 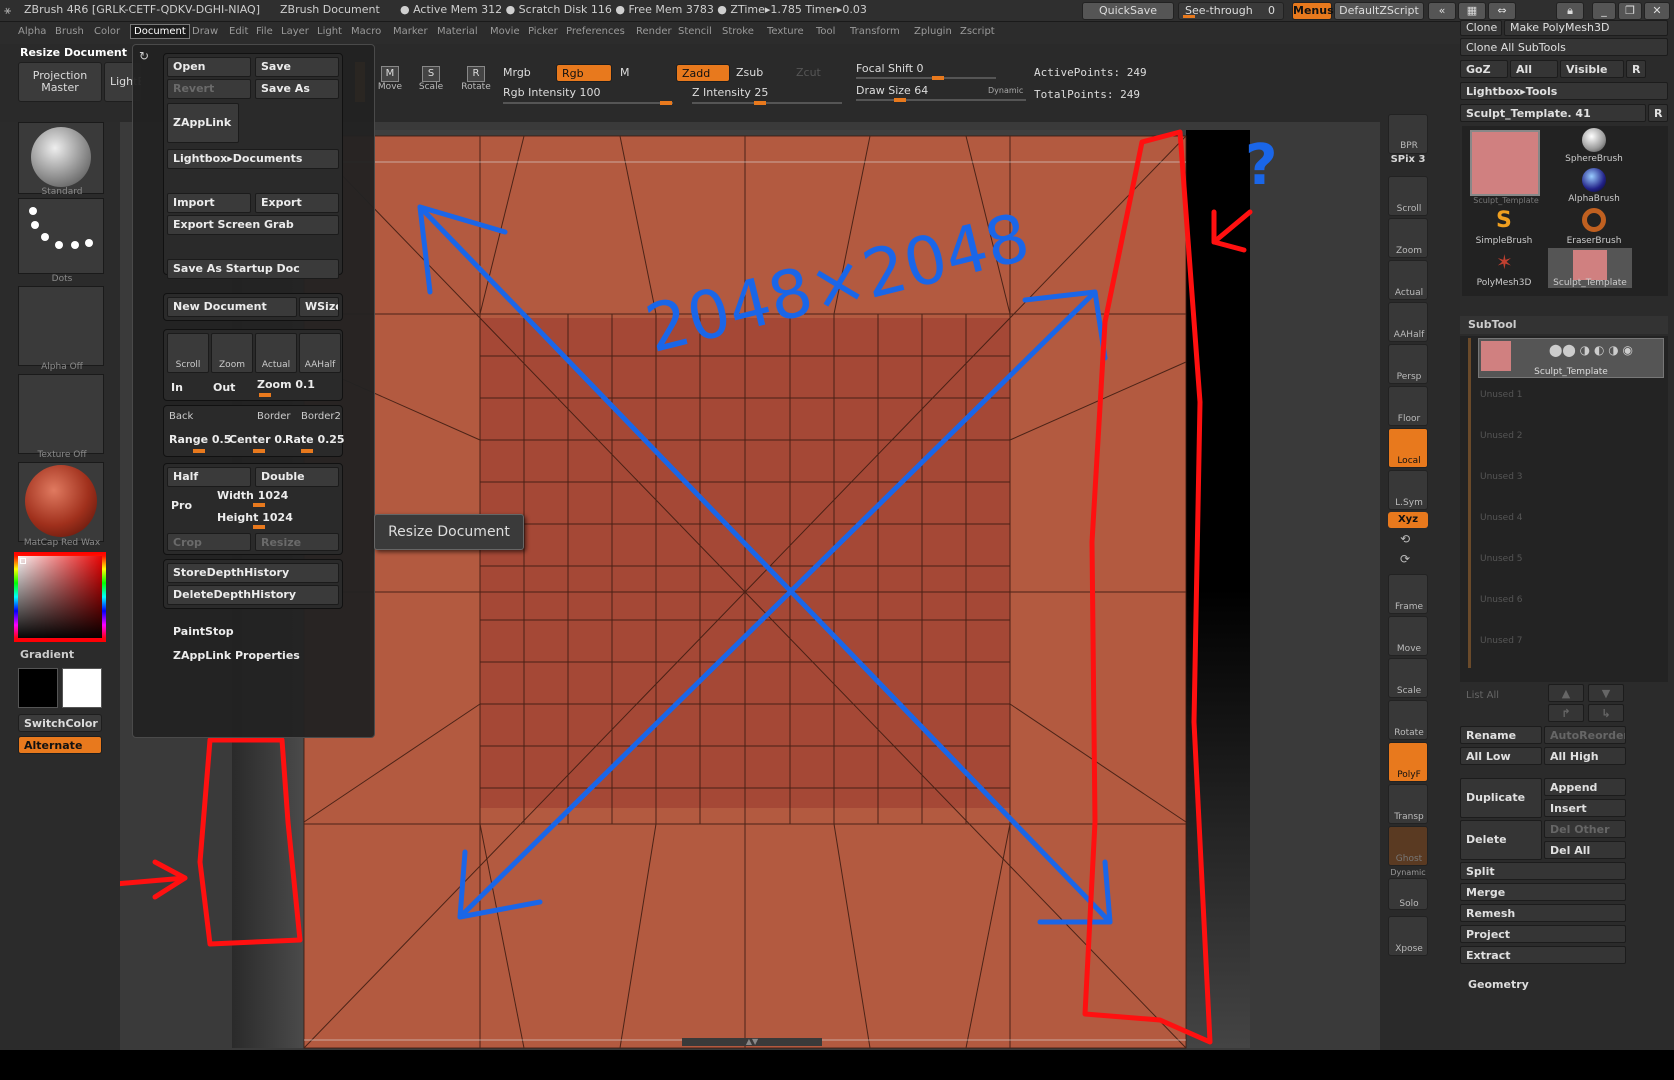 I want to click on doc-scroll-button: Scroll, so click(x=188, y=353).